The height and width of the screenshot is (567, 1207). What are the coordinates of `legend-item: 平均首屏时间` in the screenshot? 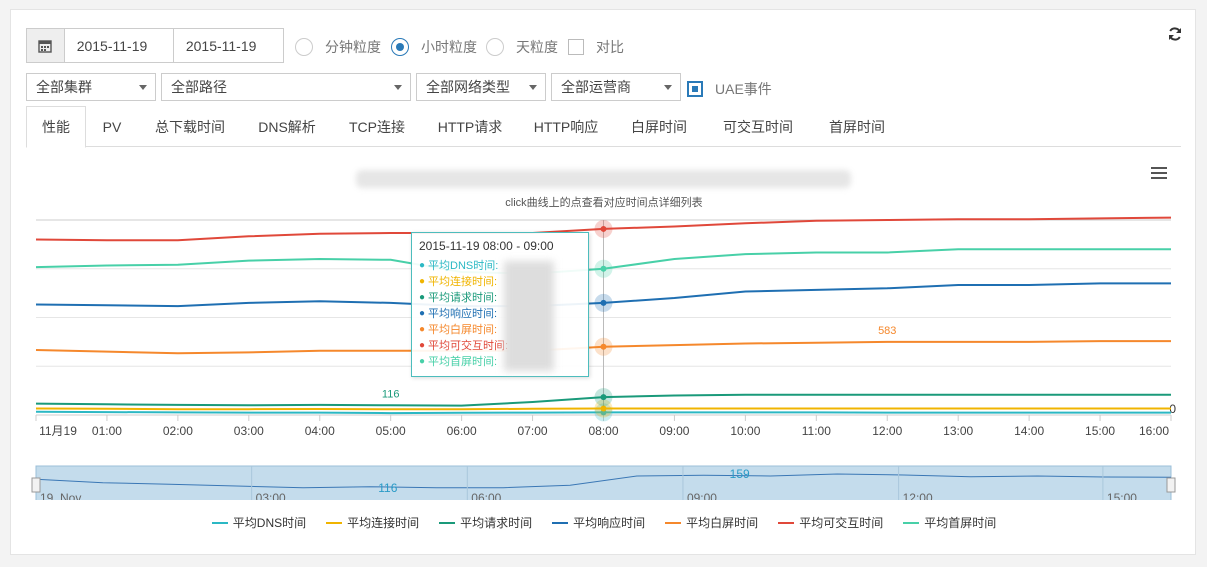 It's located at (949, 522).